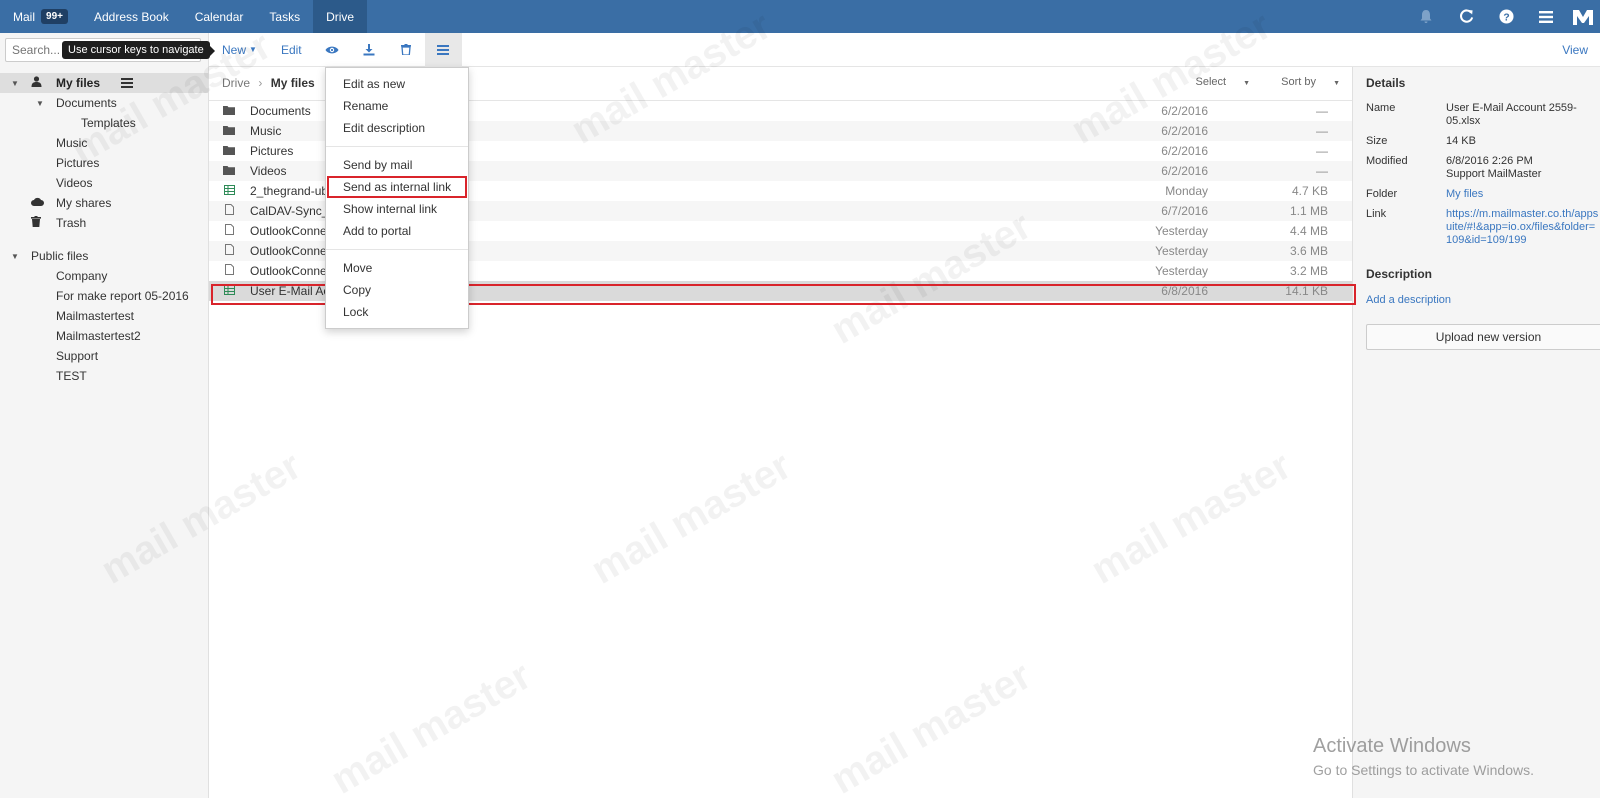 This screenshot has width=1600, height=798. What do you see at coordinates (104, 296) in the screenshot?
I see `tree-public-item: For make report 05-2016` at bounding box center [104, 296].